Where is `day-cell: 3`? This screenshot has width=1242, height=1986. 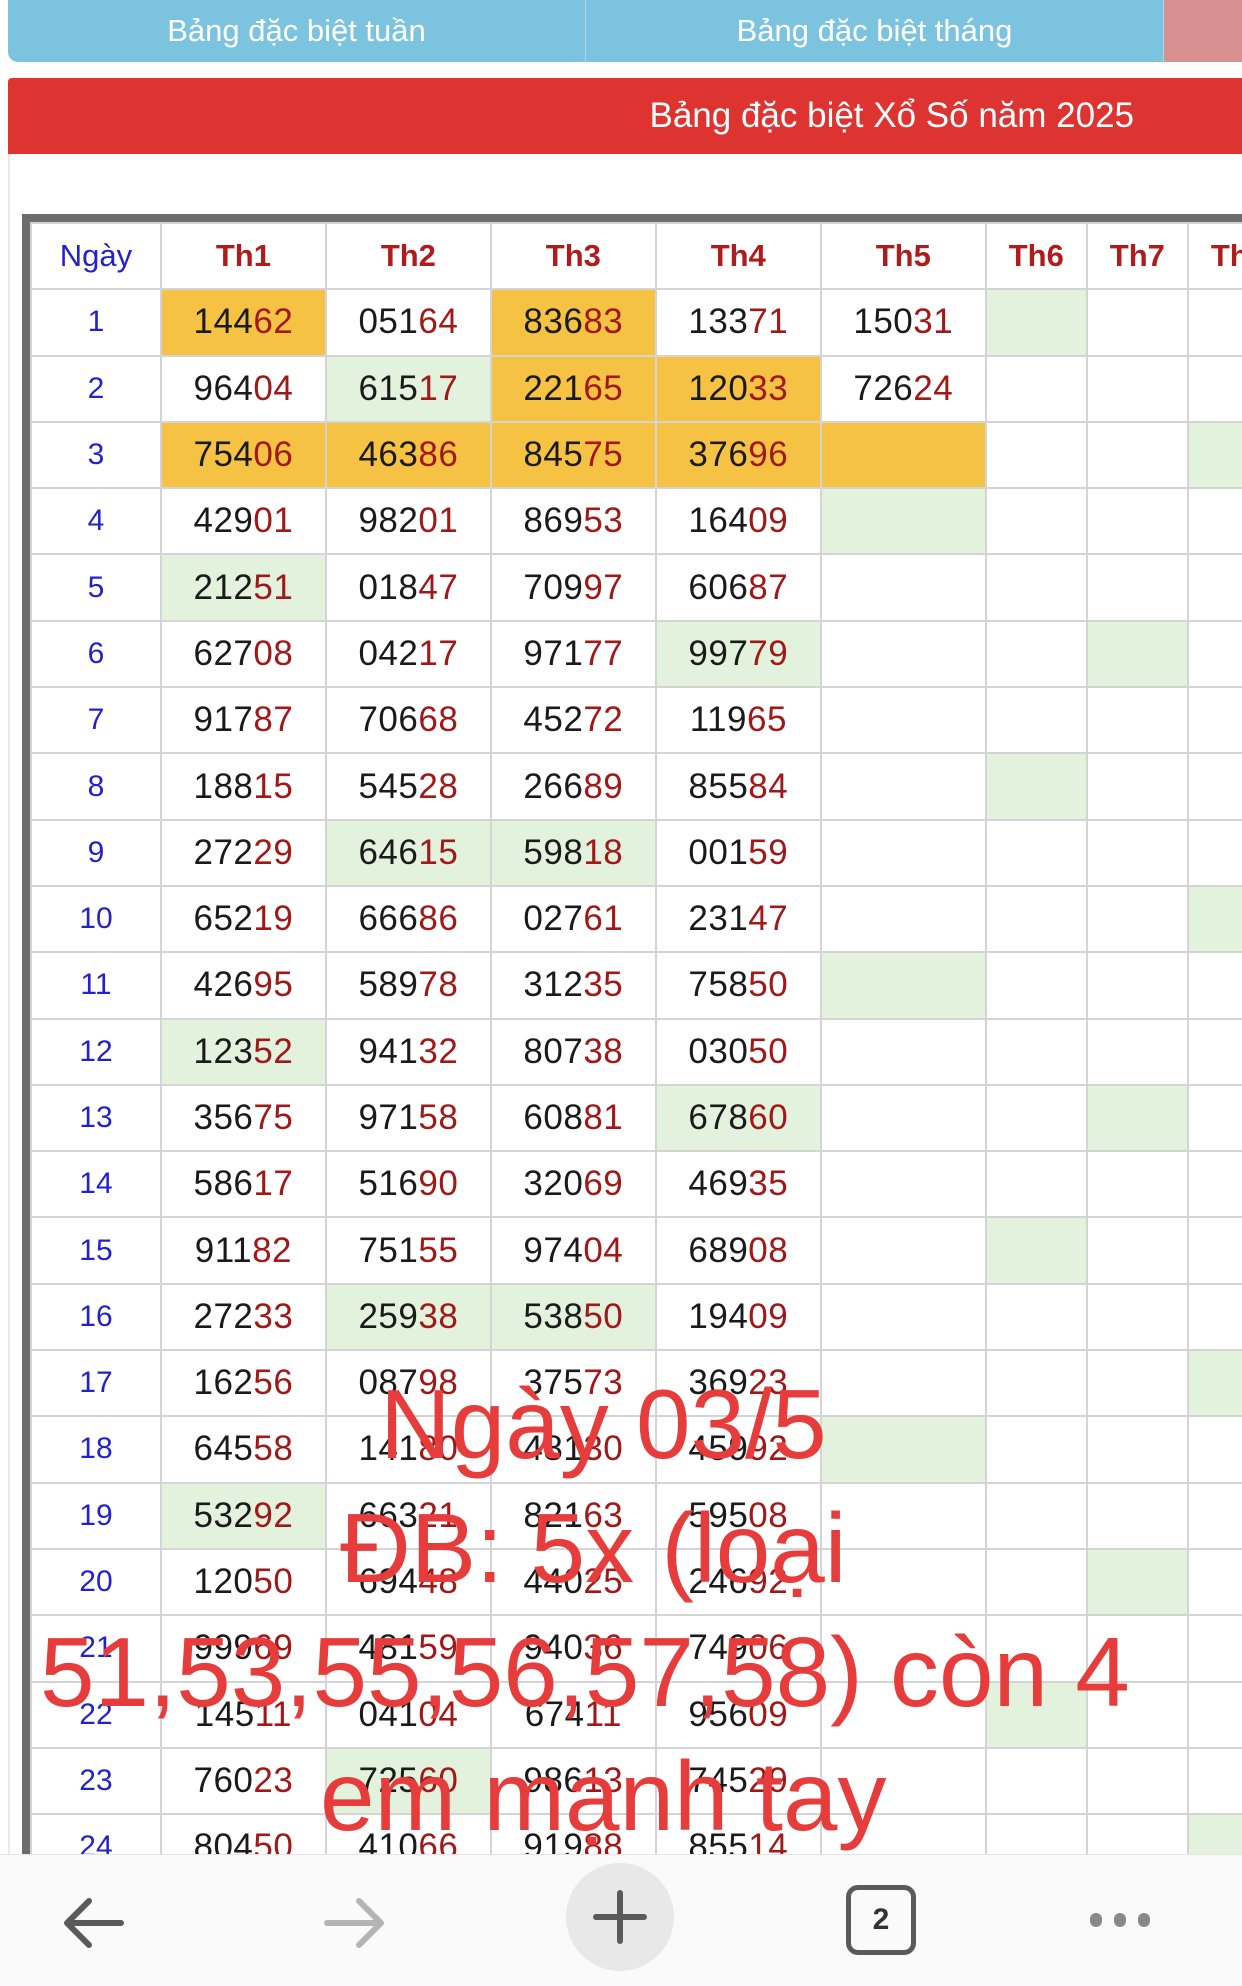
day-cell: 3 is located at coordinates (96, 455).